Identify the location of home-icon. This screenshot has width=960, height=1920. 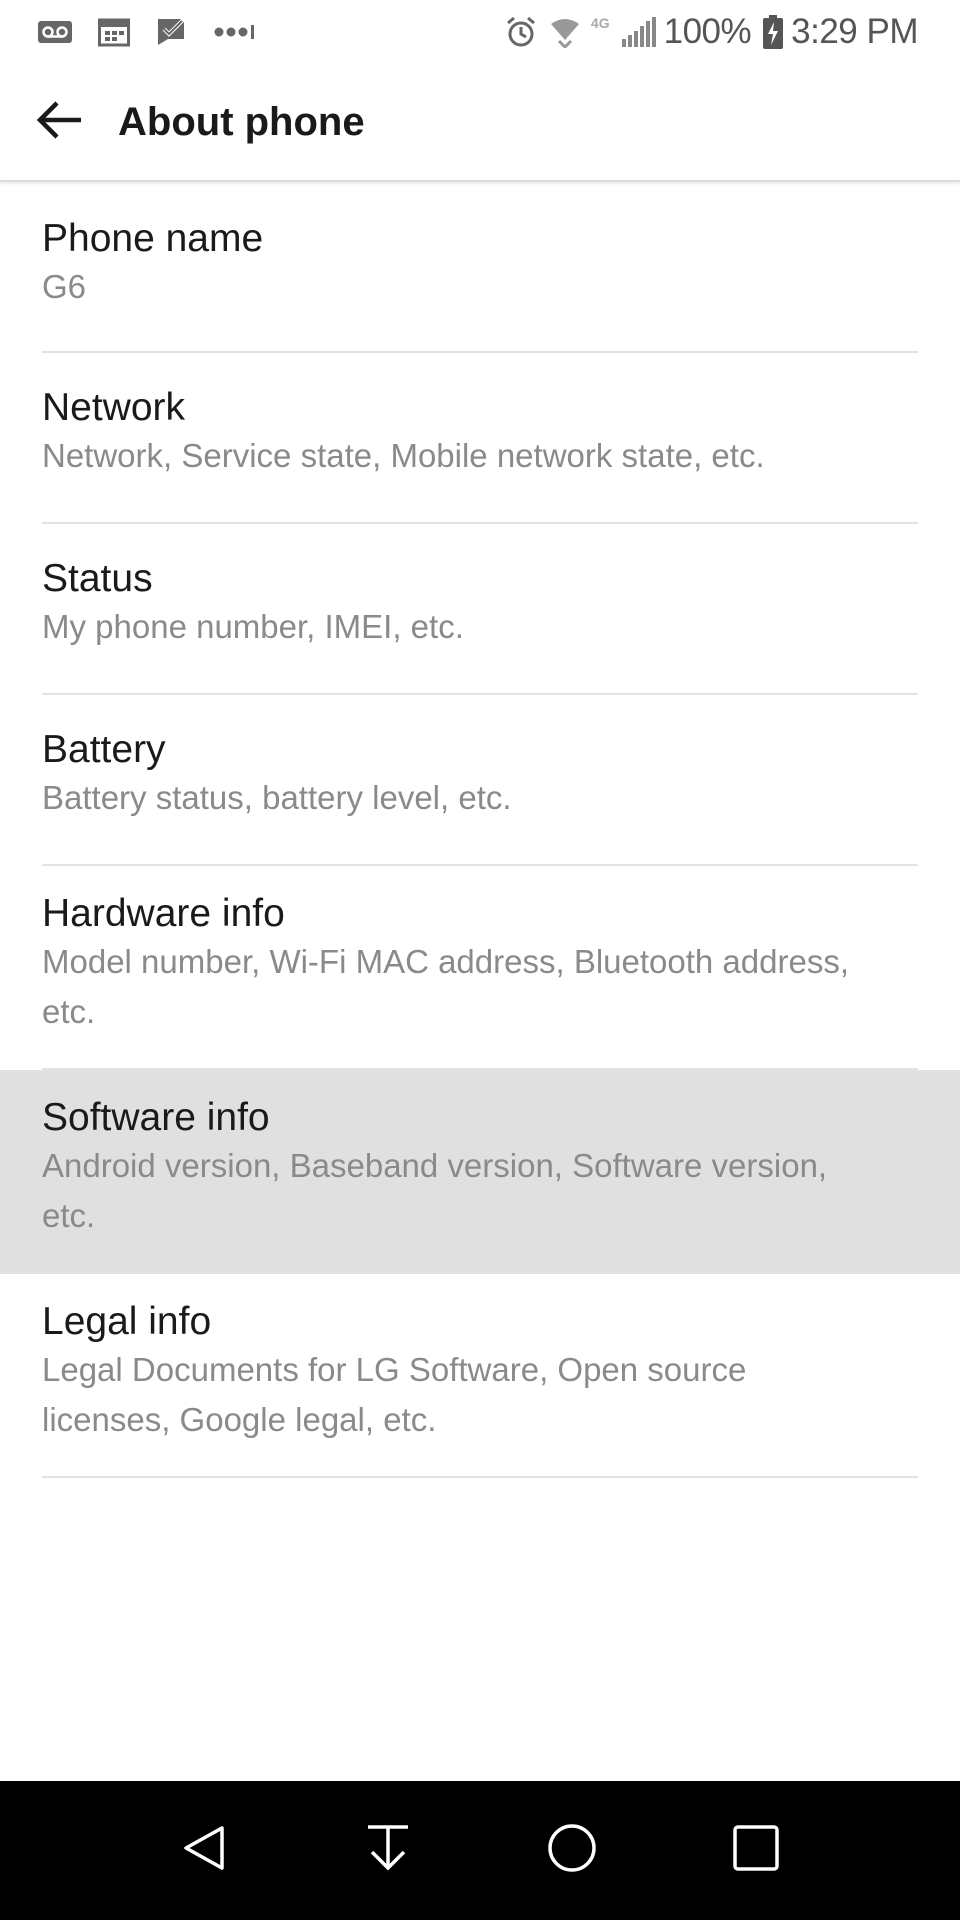
(572, 1850).